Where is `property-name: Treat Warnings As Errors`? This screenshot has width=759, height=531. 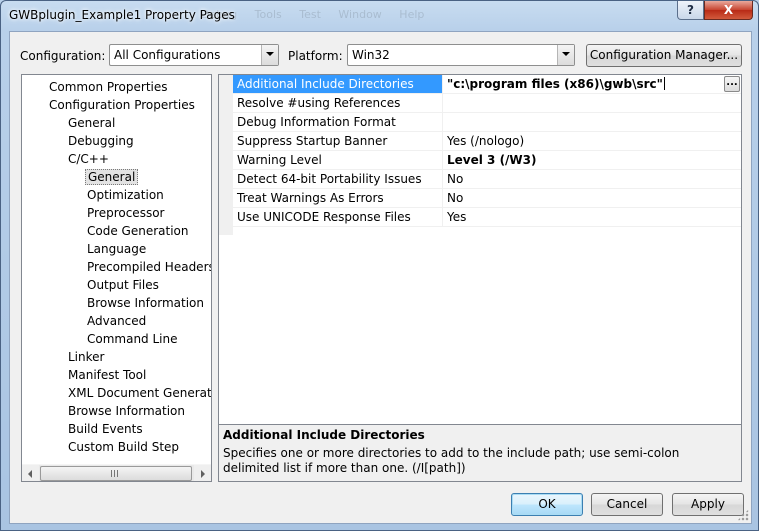 property-name: Treat Warnings As Errors is located at coordinates (338, 198).